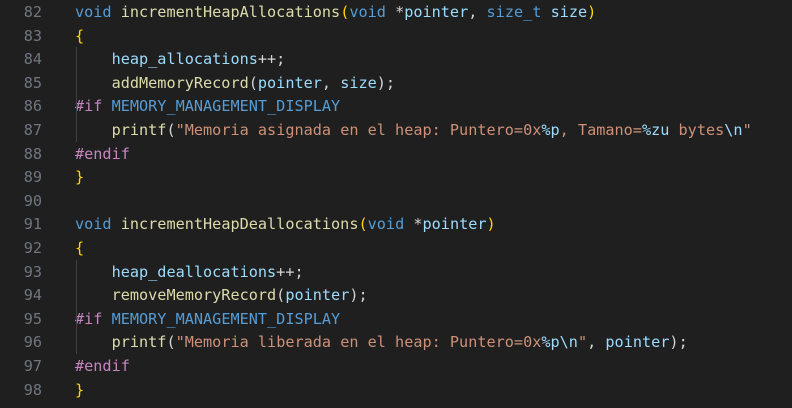 This screenshot has width=792, height=408. What do you see at coordinates (396, 106) in the screenshot?
I see `code-line: 86 #if MEMORY_MANAGEMENT_DISPLAY` at bounding box center [396, 106].